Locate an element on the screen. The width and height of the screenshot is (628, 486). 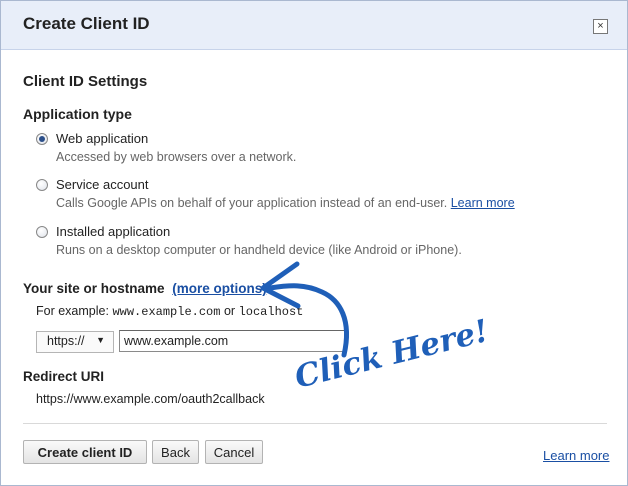
section-heading: Client ID Settings is located at coordinates (85, 81).